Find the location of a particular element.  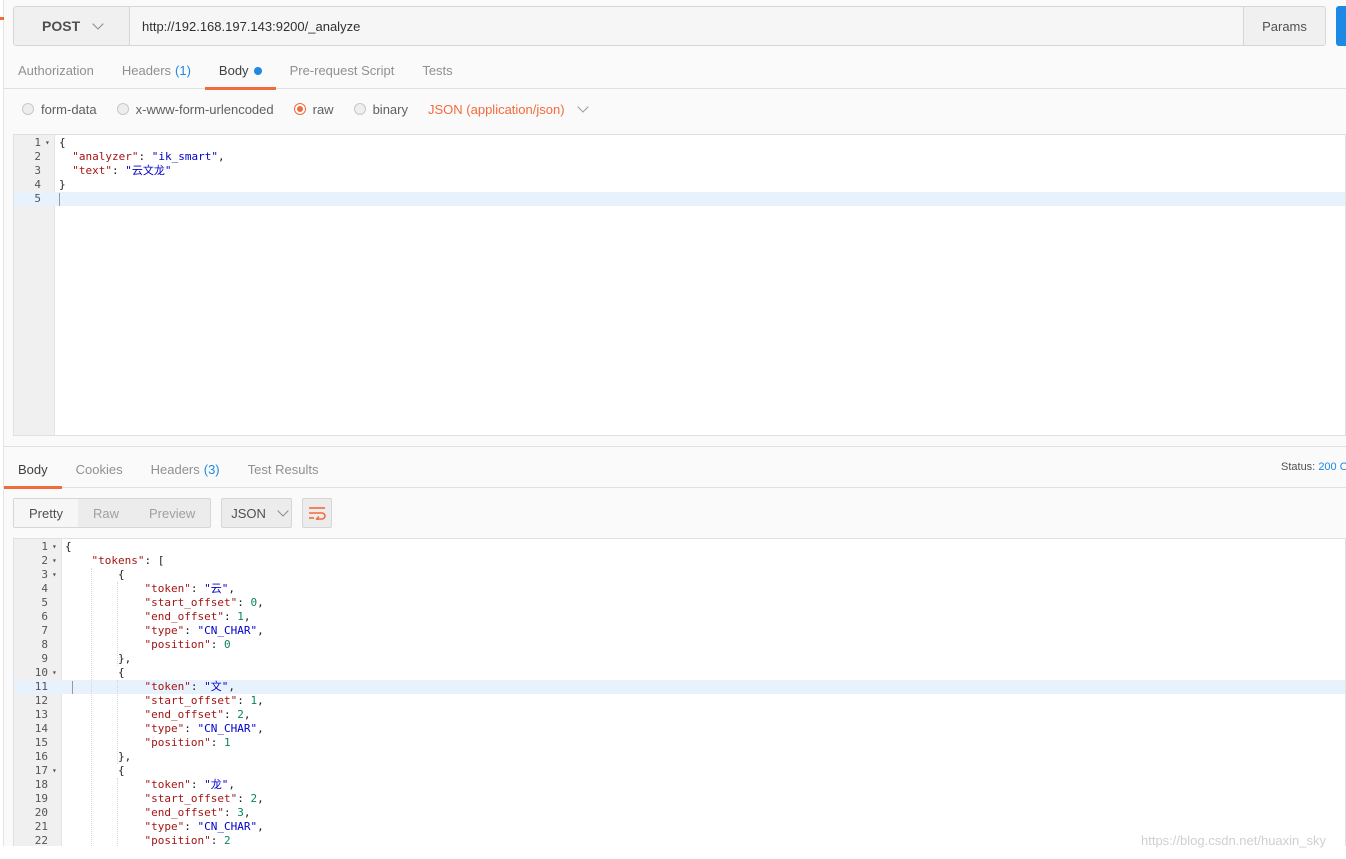

code-line: 15 "position": 1 is located at coordinates (679, 743).